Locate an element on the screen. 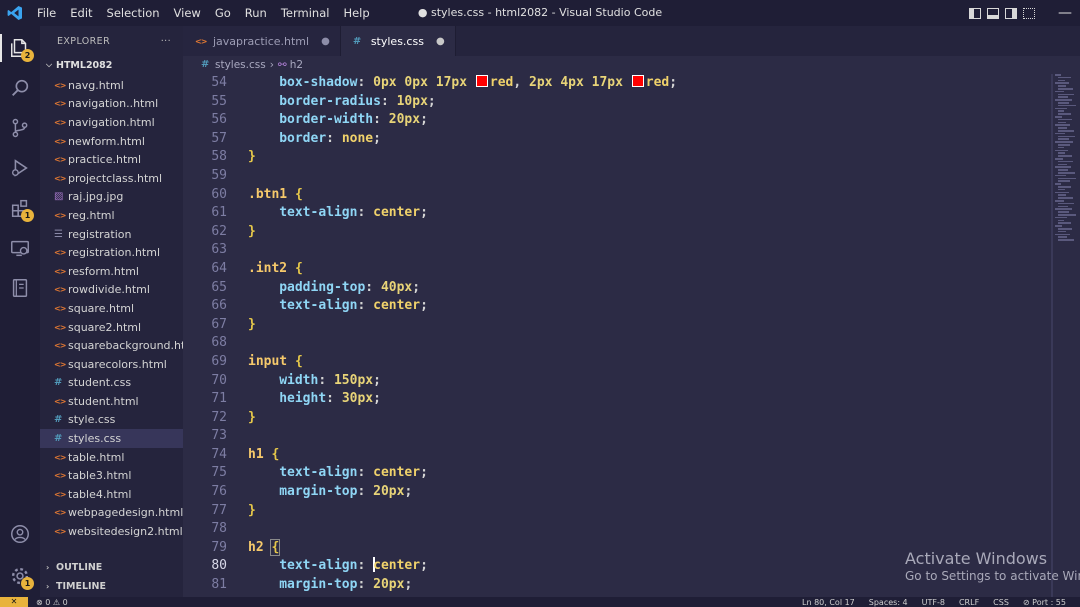 This screenshot has width=1080, height=607. accounts-button is located at coordinates (20, 534).